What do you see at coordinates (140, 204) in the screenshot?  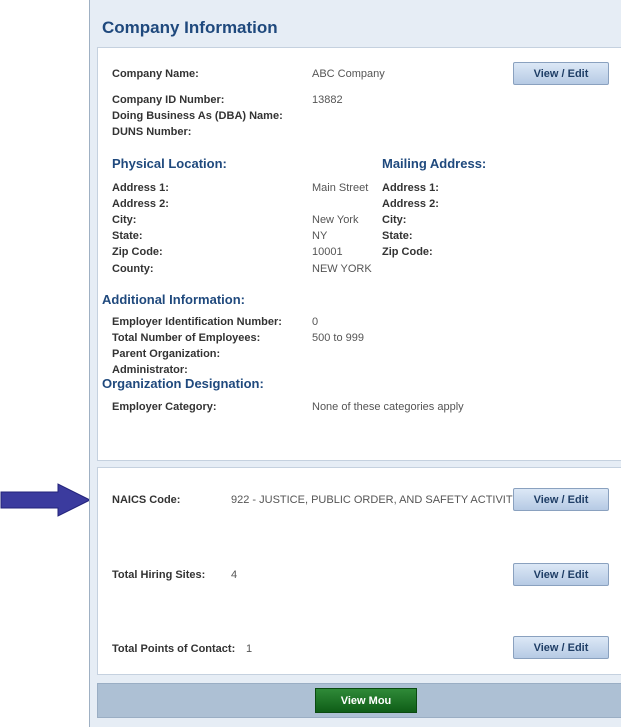 I see `physical-address2-label: Address 2:` at bounding box center [140, 204].